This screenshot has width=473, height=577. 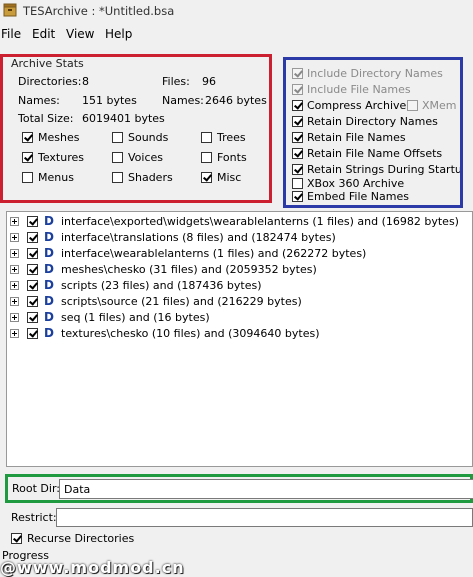 I want to click on restrict-input, so click(x=264, y=517).